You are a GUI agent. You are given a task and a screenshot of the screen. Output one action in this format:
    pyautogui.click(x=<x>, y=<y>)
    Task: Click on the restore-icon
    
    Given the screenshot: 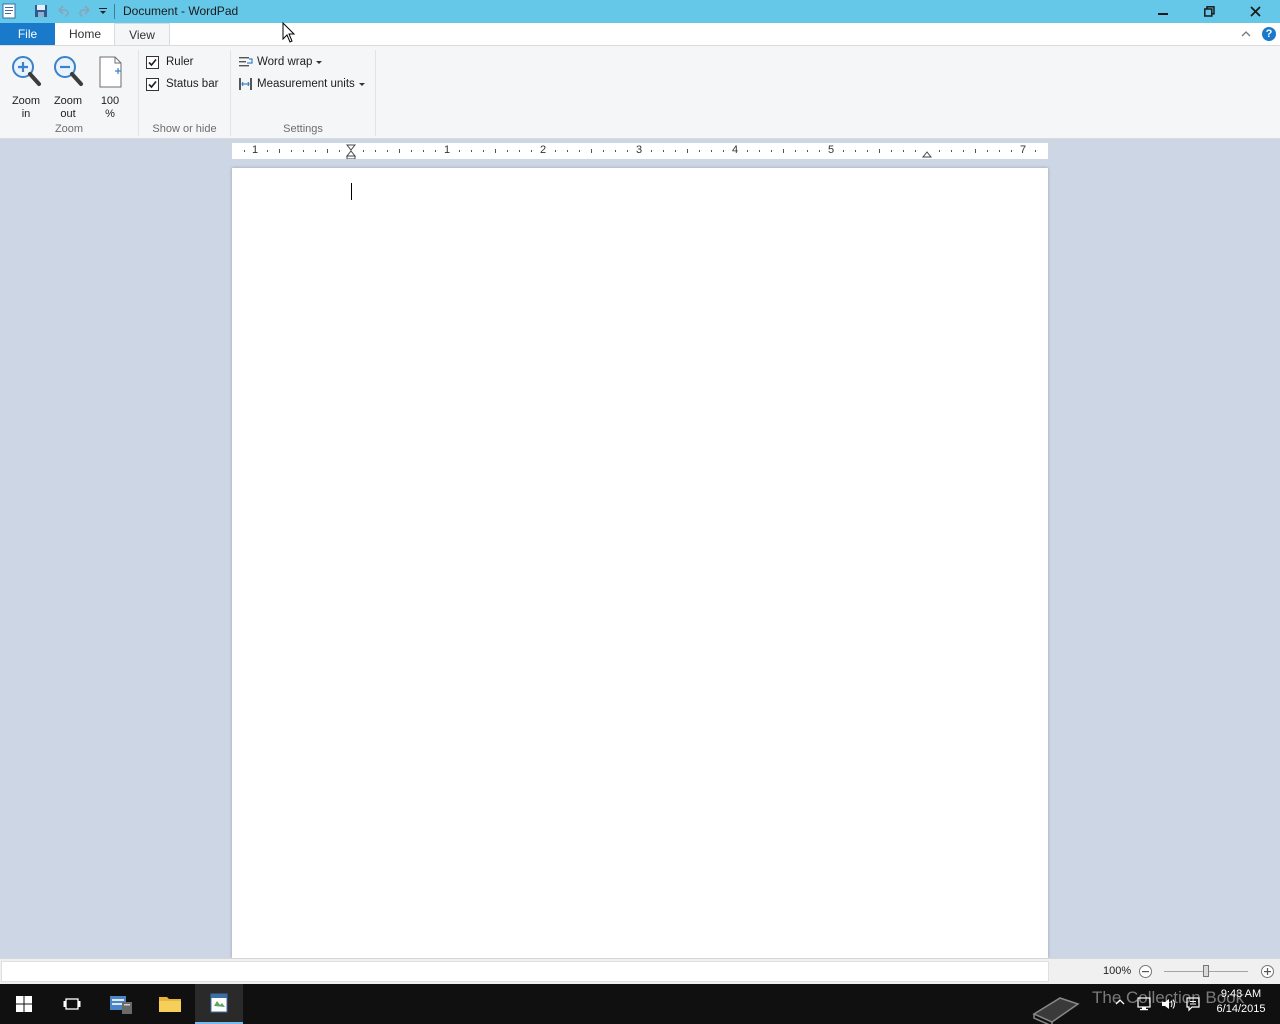 What is the action you would take?
    pyautogui.click(x=1209, y=11)
    